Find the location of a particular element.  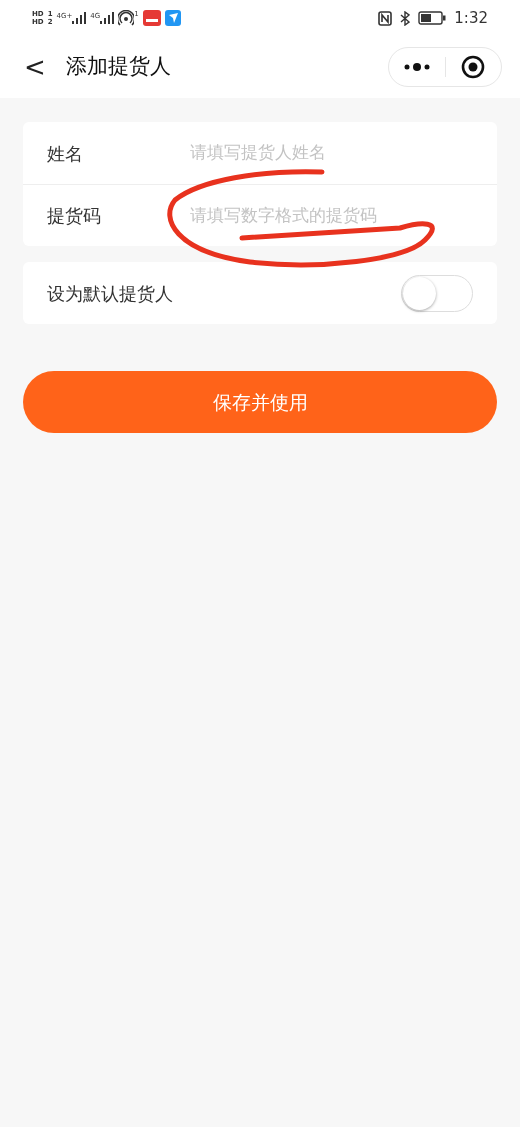

field-label: 姓名 is located at coordinates (65, 153).